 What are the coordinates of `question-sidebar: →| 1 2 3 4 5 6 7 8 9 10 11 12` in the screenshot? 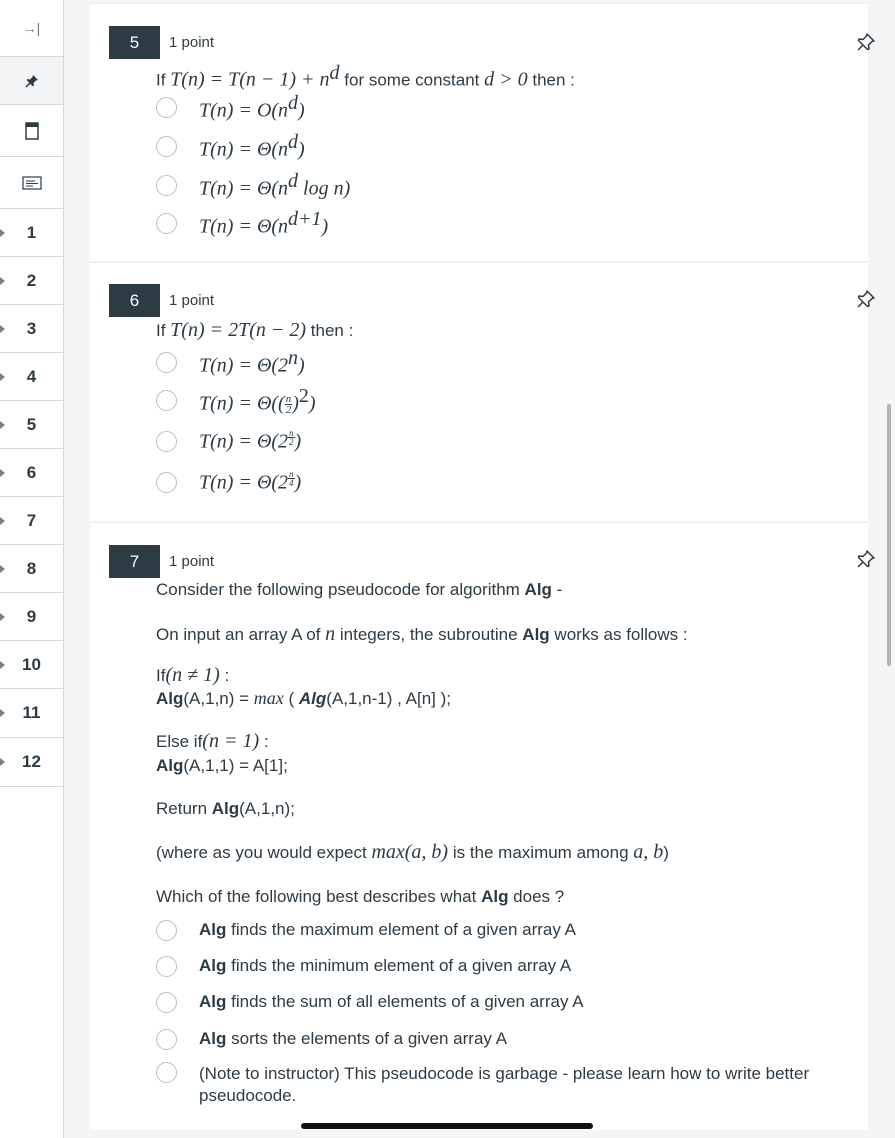 It's located at (32, 569).